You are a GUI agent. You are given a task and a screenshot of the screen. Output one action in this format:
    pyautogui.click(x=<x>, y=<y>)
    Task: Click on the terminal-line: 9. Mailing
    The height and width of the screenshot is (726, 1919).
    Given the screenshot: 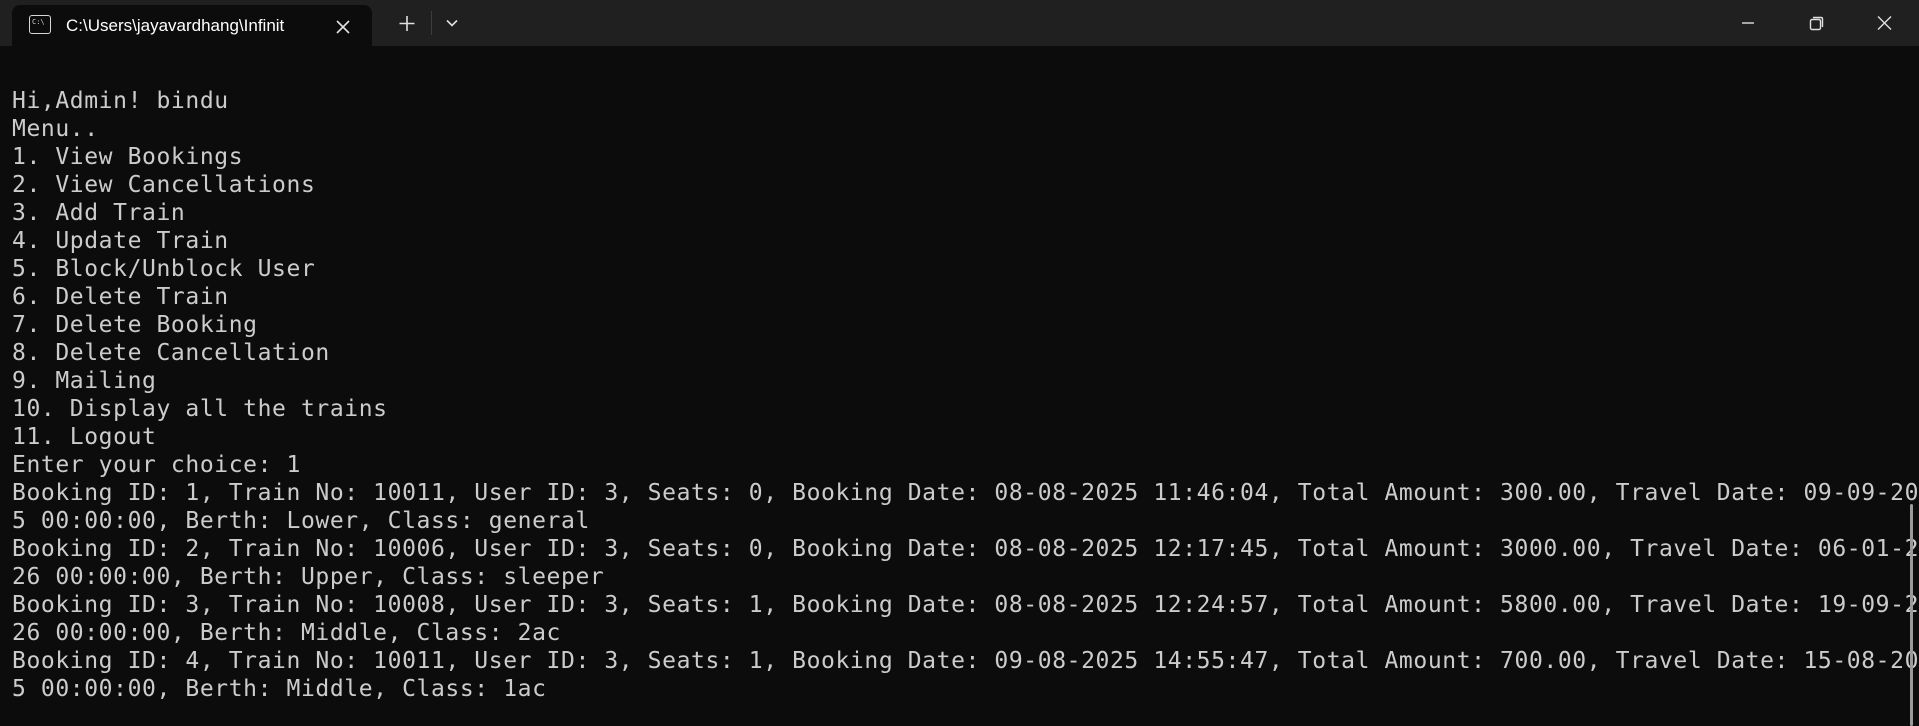 What is the action you would take?
    pyautogui.click(x=84, y=381)
    